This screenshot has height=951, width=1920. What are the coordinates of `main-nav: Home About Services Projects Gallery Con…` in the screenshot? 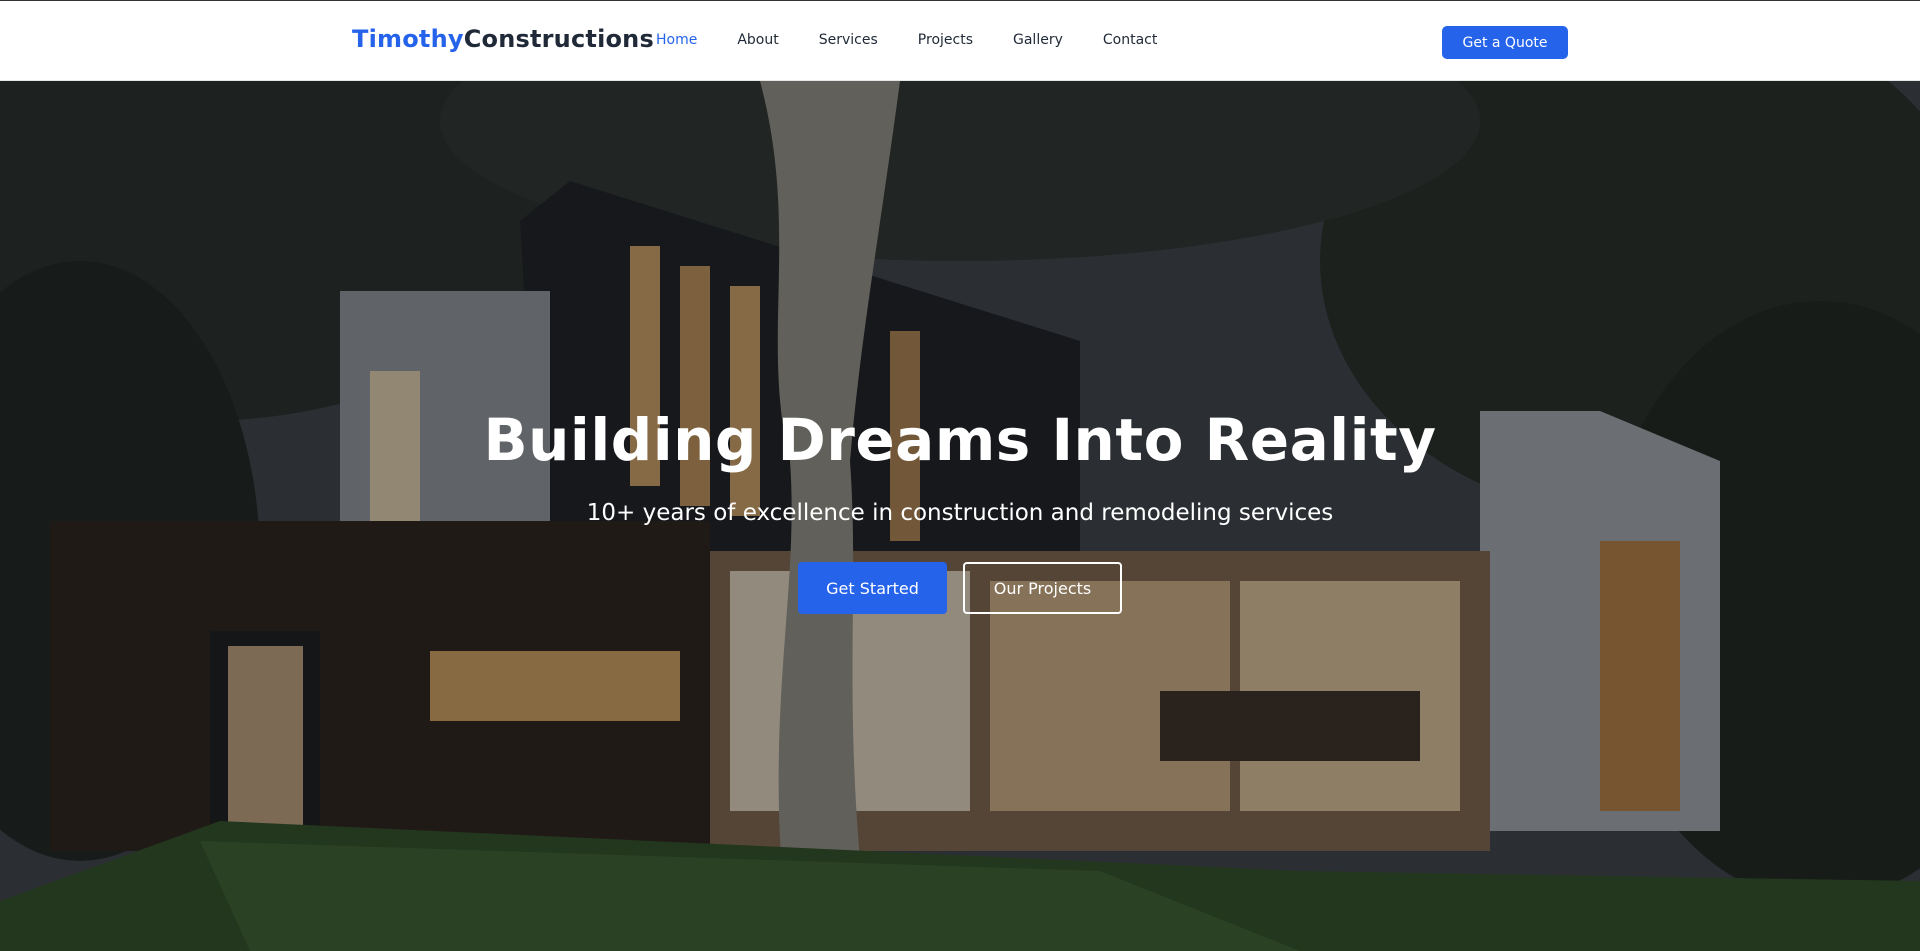 It's located at (926, 40).